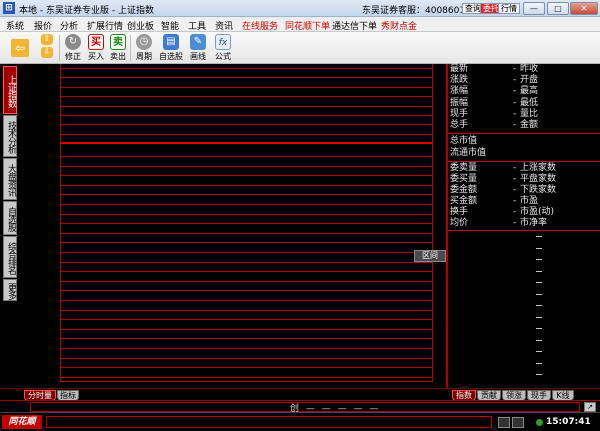 This screenshot has width=600, height=431. Describe the element at coordinates (459, 223) in the screenshot. I see `quote-label: 均价` at that location.